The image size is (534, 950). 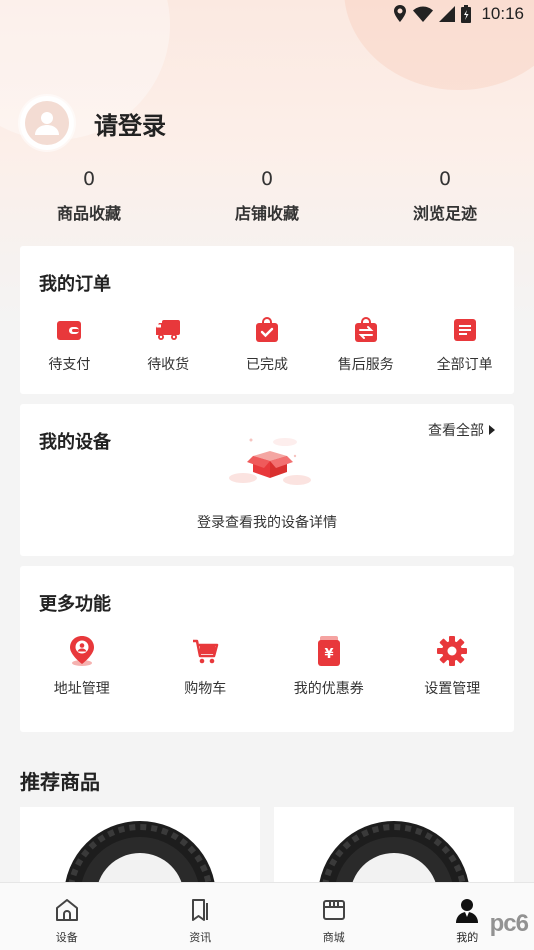 What do you see at coordinates (168, 330) in the screenshot?
I see `truck-icon` at bounding box center [168, 330].